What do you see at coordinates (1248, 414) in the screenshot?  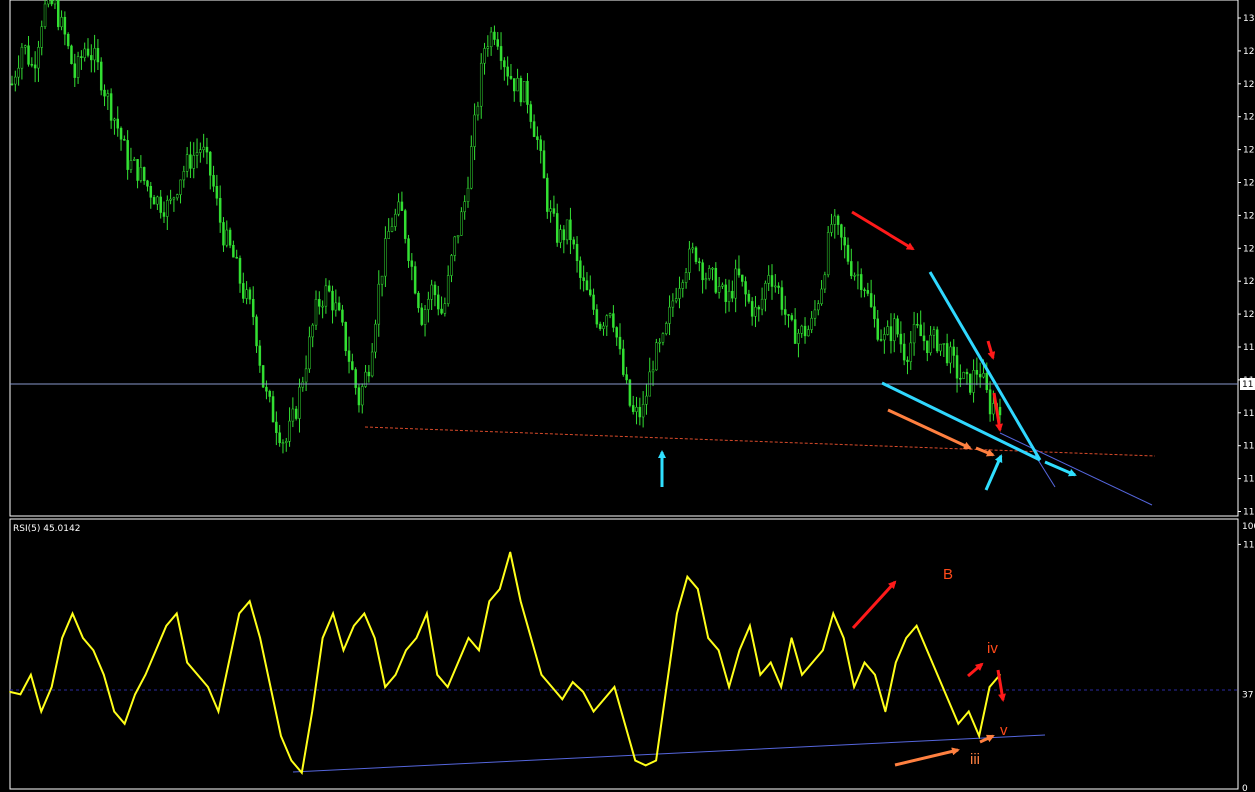 I see `price-axis-label: 11` at bounding box center [1248, 414].